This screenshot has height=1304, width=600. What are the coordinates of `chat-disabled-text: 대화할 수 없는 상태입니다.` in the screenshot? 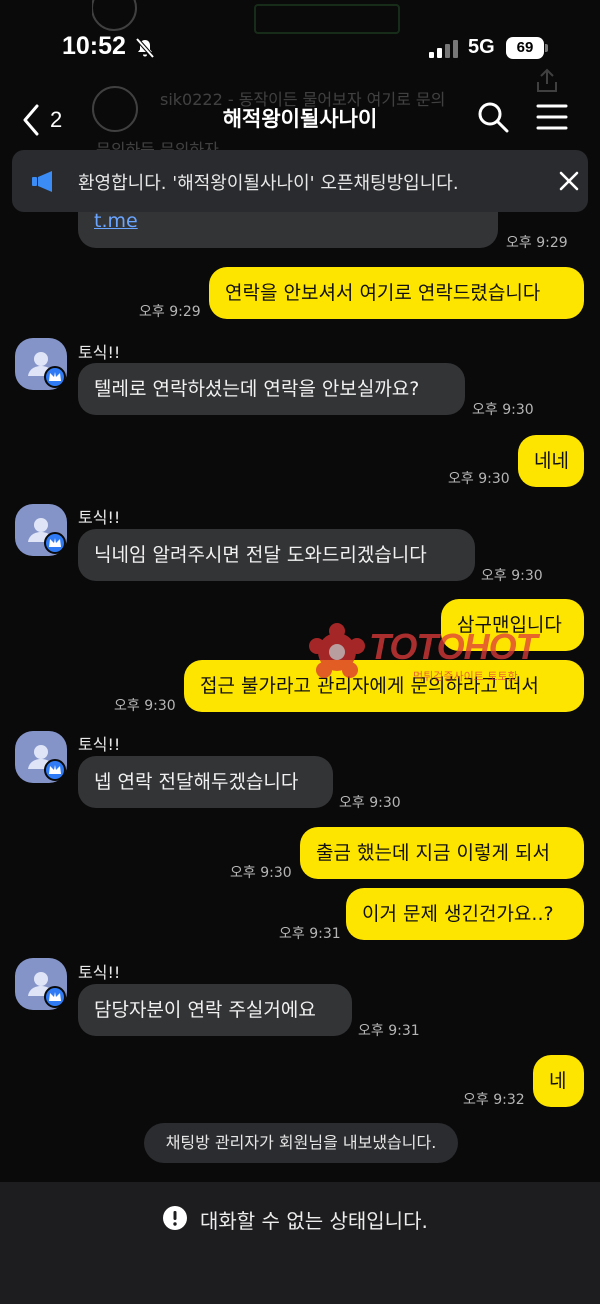 It's located at (314, 1221).